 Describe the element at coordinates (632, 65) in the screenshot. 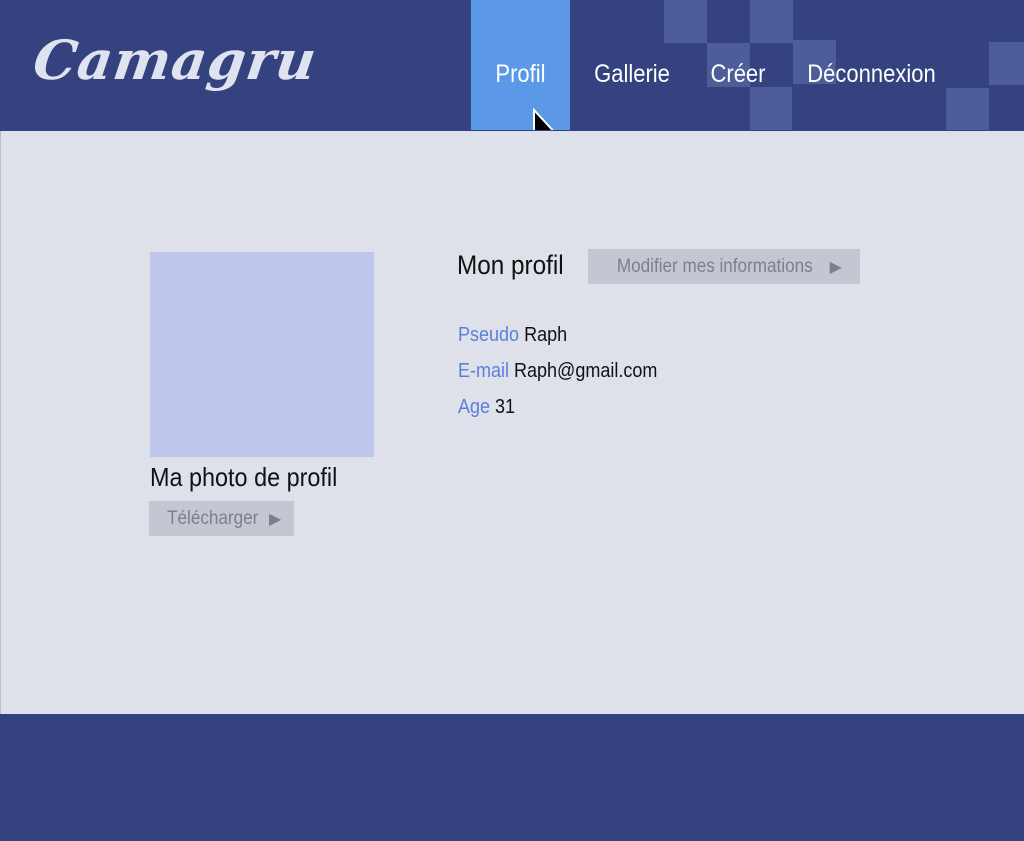

I see `nav-gallerie: Gallerie` at that location.